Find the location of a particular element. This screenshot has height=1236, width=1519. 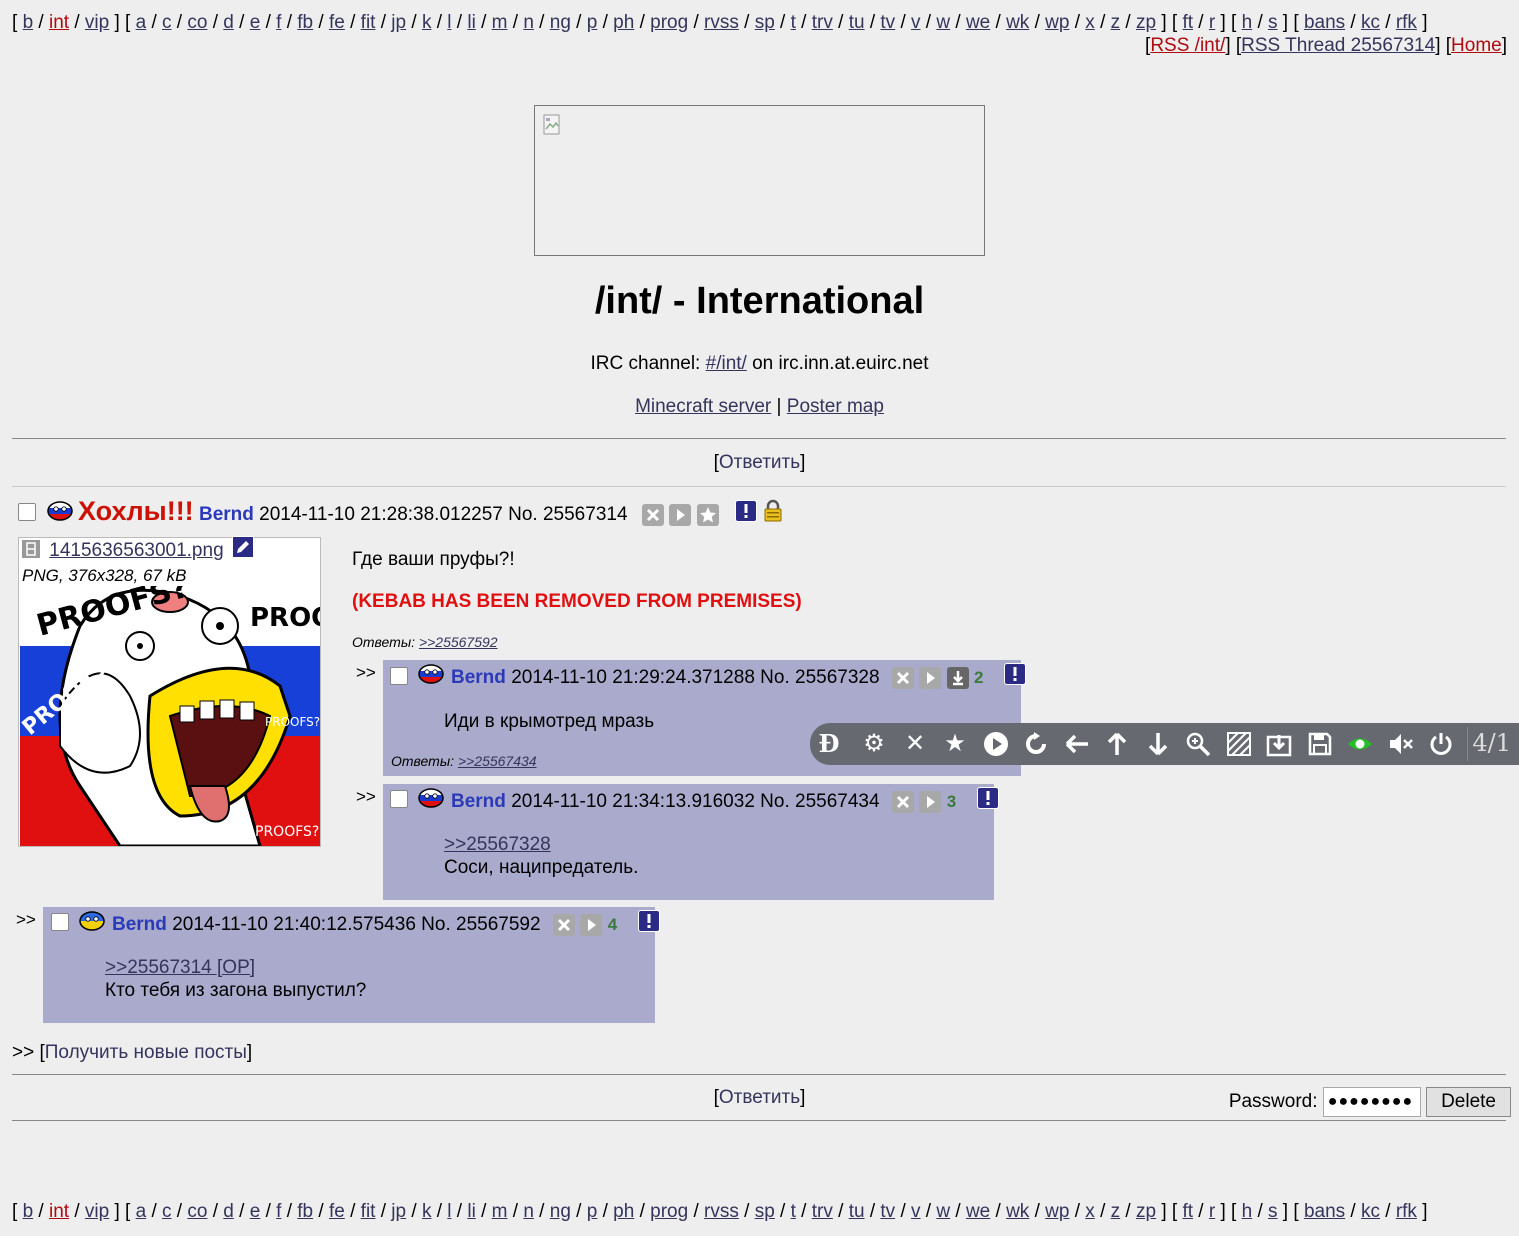

board-link-wk: wk is located at coordinates (1017, 22).